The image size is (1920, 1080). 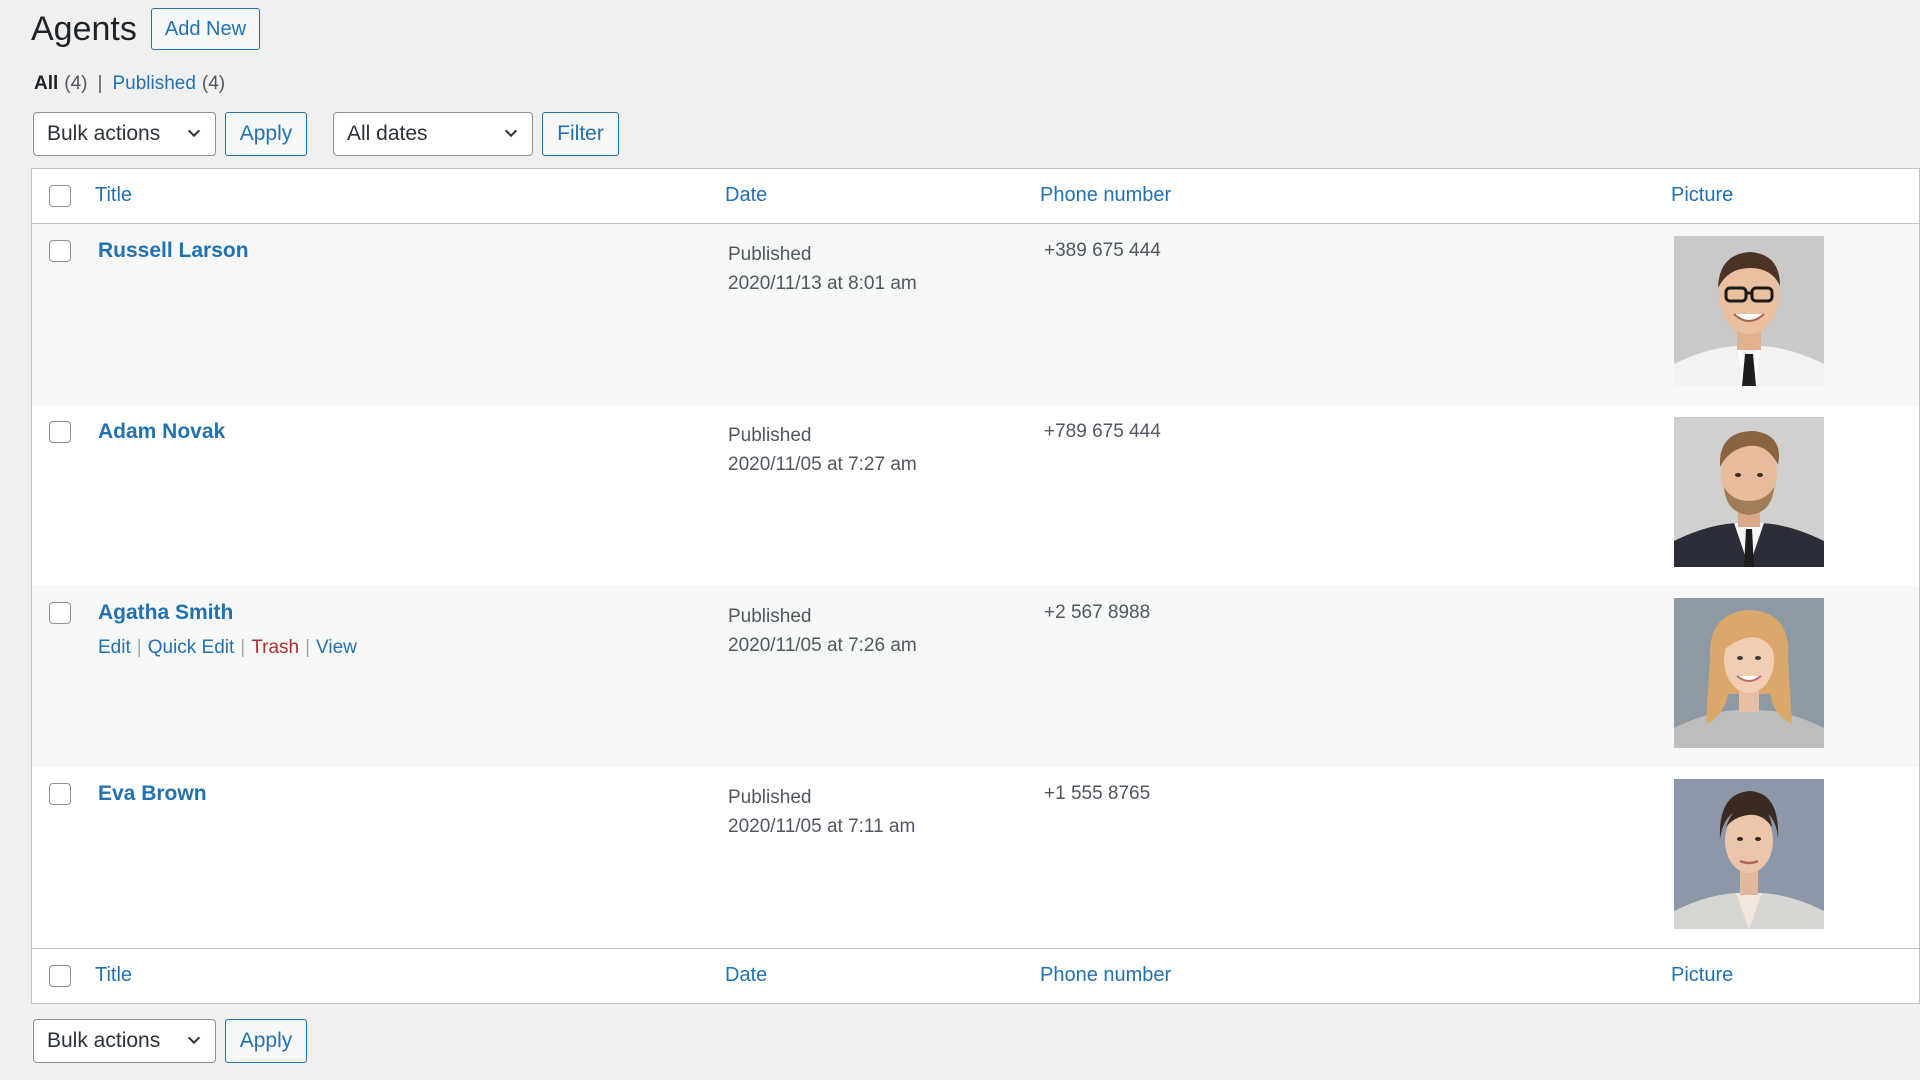 What do you see at coordinates (822, 826) in the screenshot?
I see `row-date-value: 2020/11/05 at 7:11 am` at bounding box center [822, 826].